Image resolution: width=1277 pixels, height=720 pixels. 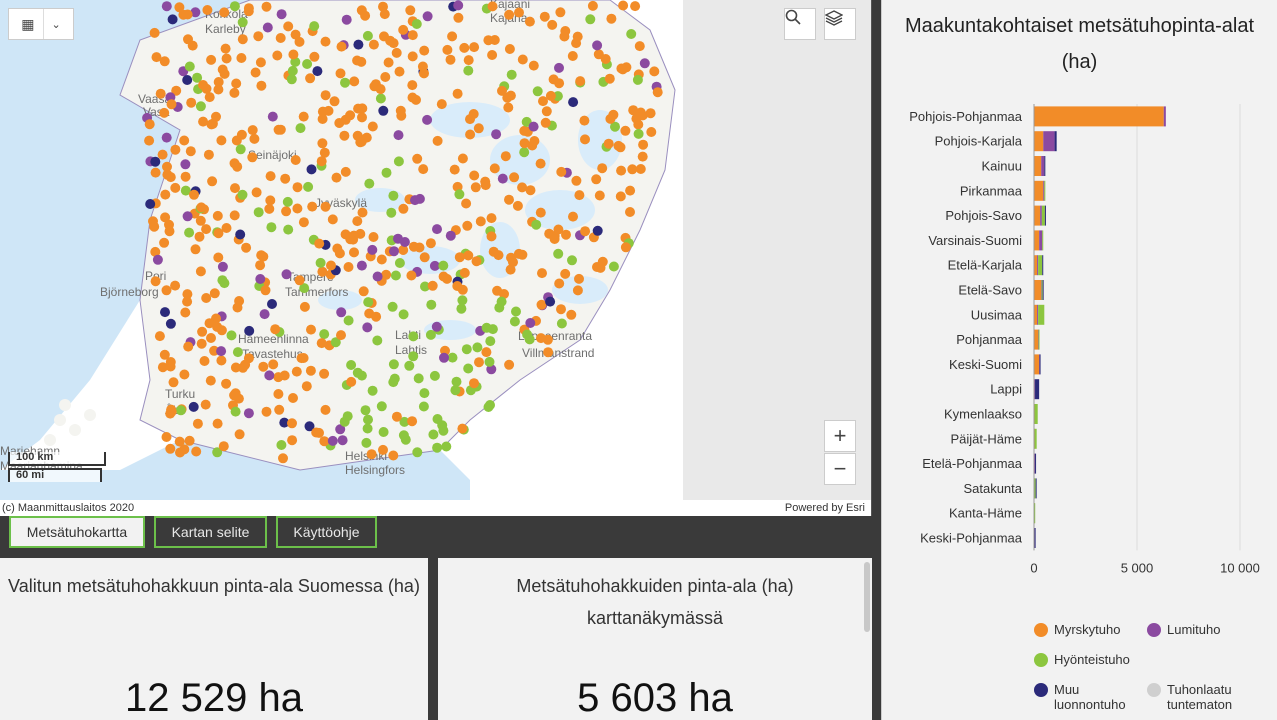 I want to click on search-button, so click(x=800, y=24).